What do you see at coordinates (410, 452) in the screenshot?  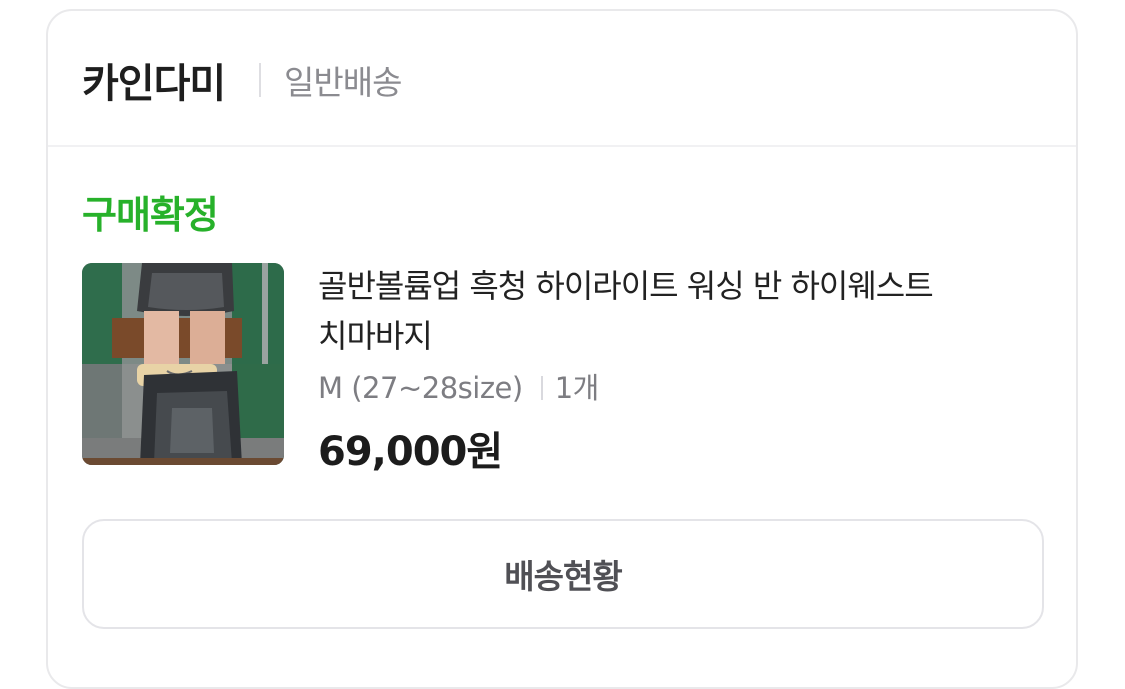 I see `product-price: 69,000원` at bounding box center [410, 452].